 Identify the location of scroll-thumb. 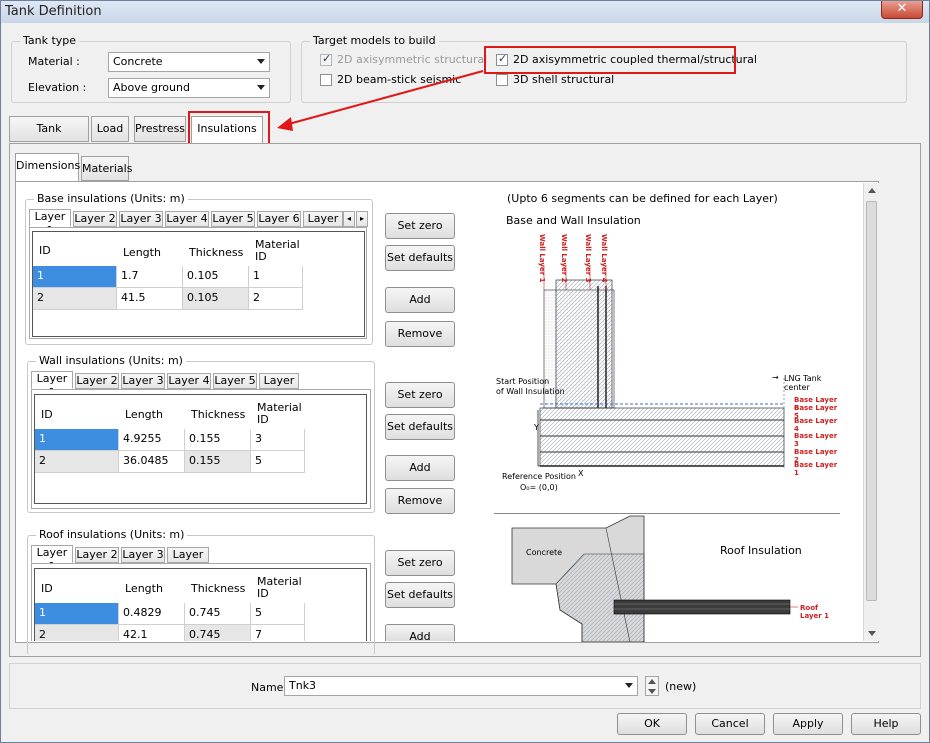
(871, 401).